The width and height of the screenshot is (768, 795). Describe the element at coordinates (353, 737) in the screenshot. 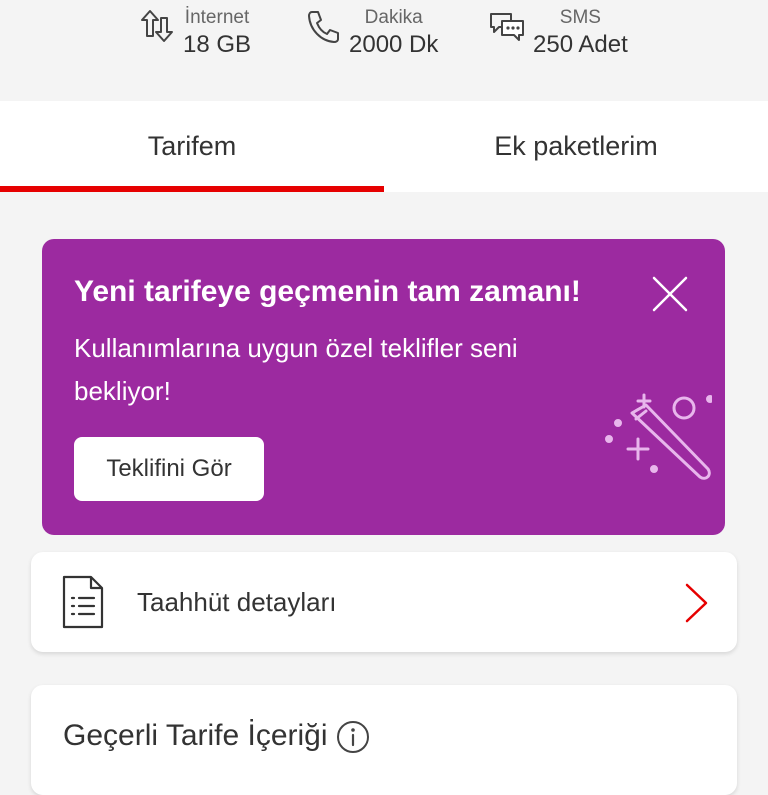

I see `info-icon` at that location.